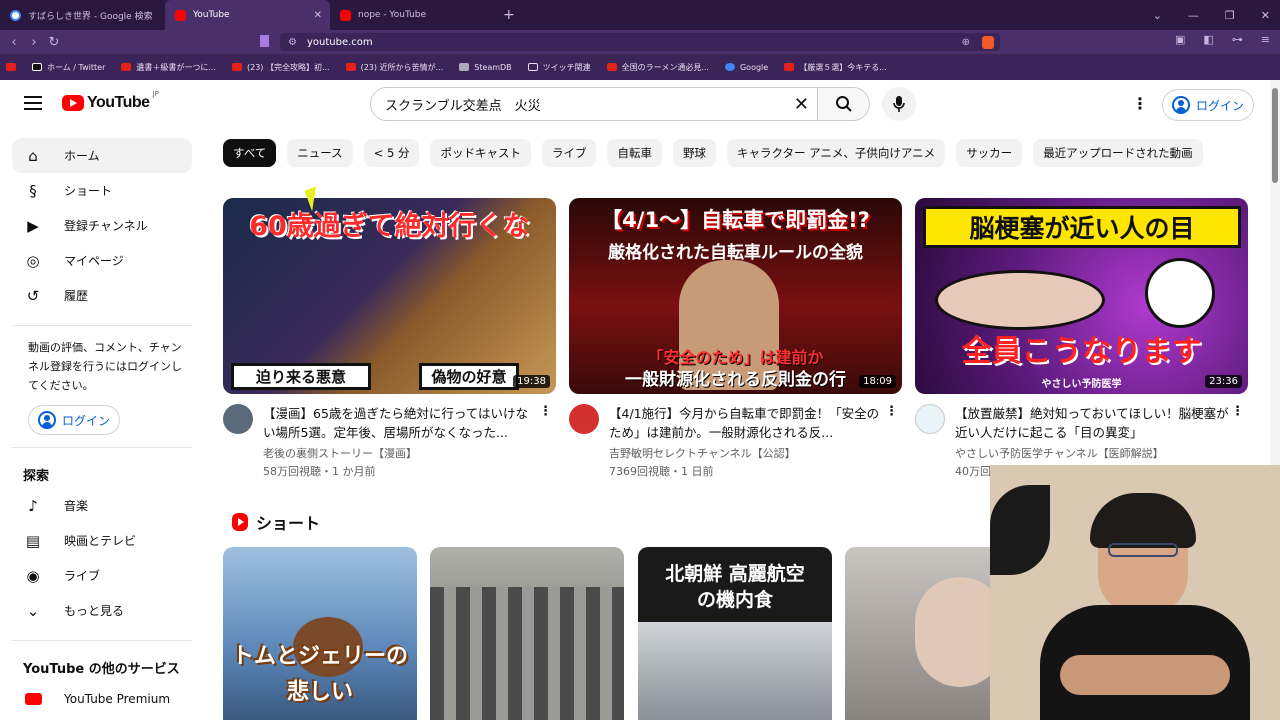 This screenshot has height=720, width=1280. I want to click on short-card, so click(527, 633).